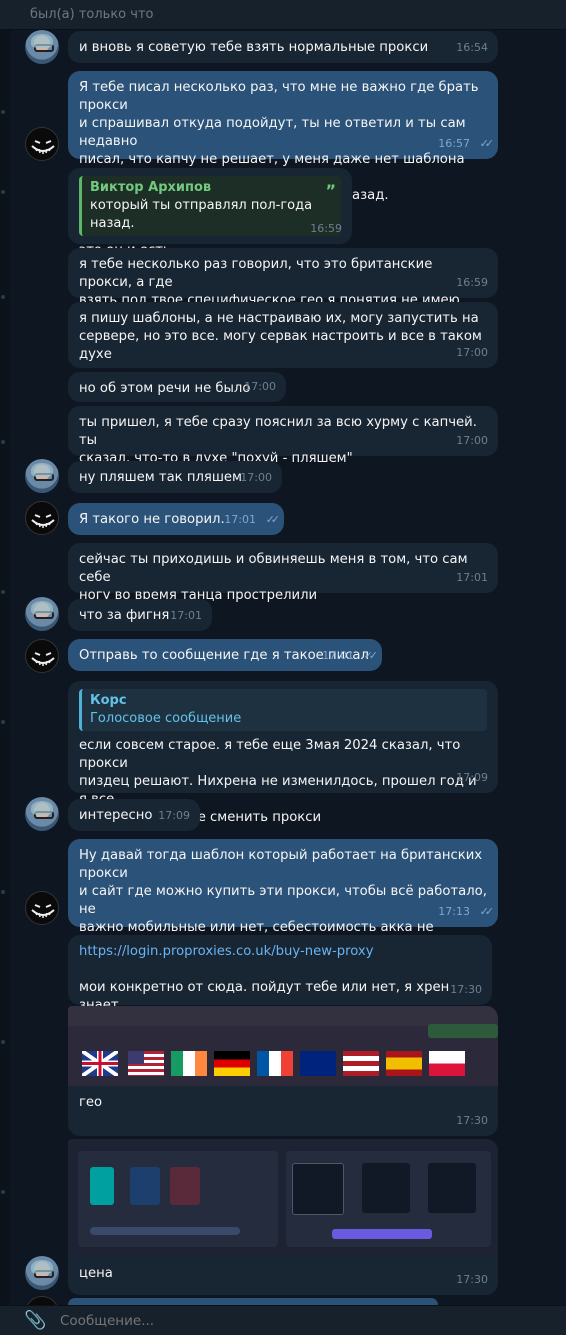 This screenshot has height=1335, width=566. Describe the element at coordinates (330, 190) in the screenshot. I see `quote-icon: ”` at that location.